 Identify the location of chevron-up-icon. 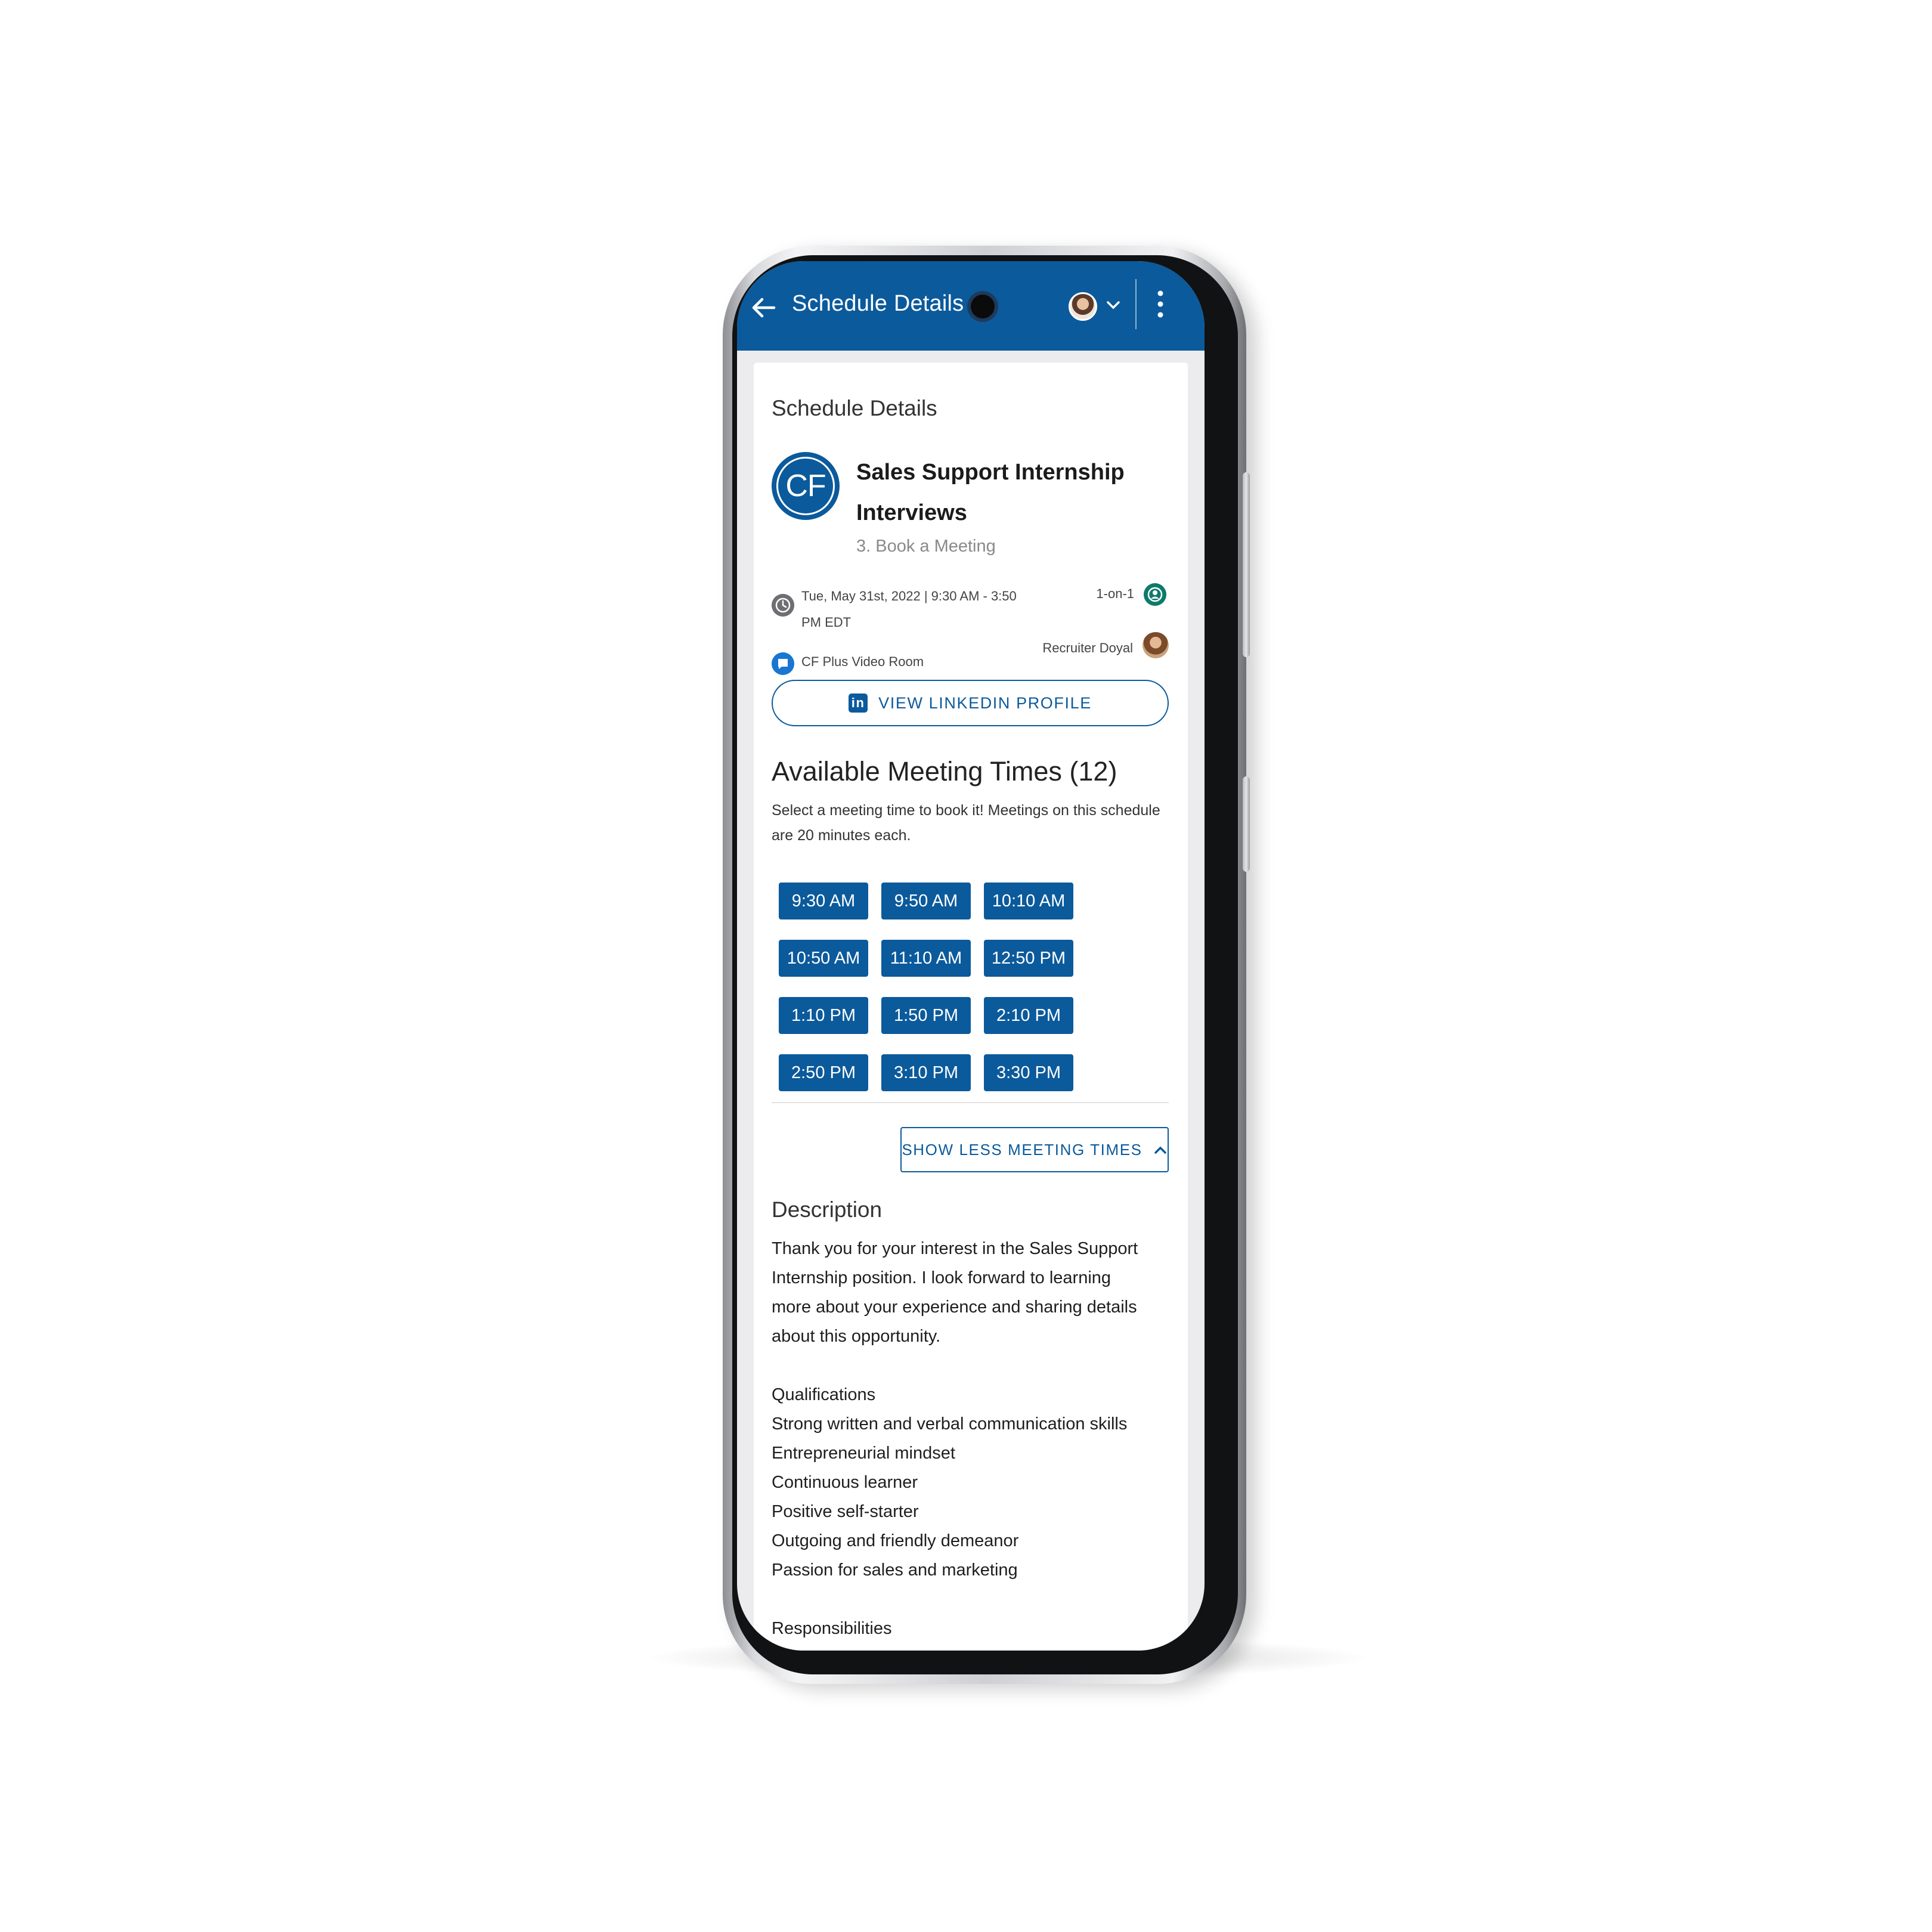
(1160, 1150).